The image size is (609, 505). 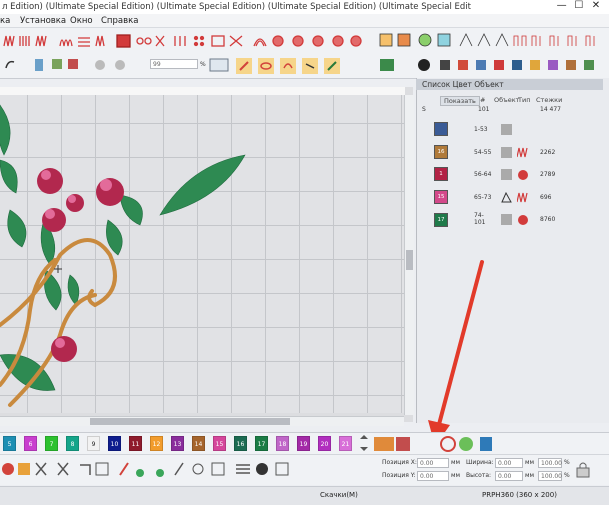 I want to click on scale-x-unit: %, so click(x=567, y=462).